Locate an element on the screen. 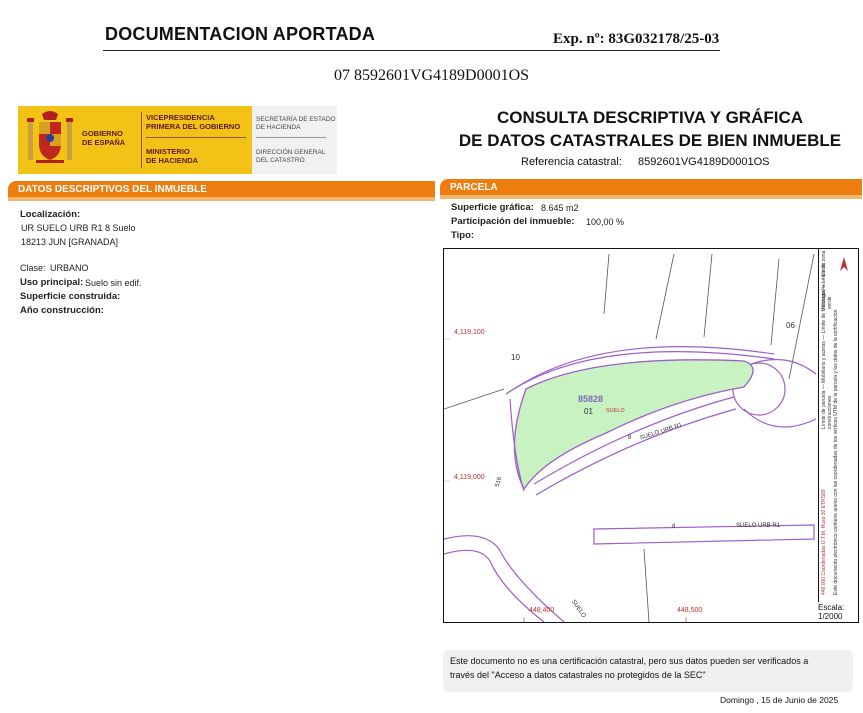  x-coord-right: 448,500 is located at coordinates (690, 610).